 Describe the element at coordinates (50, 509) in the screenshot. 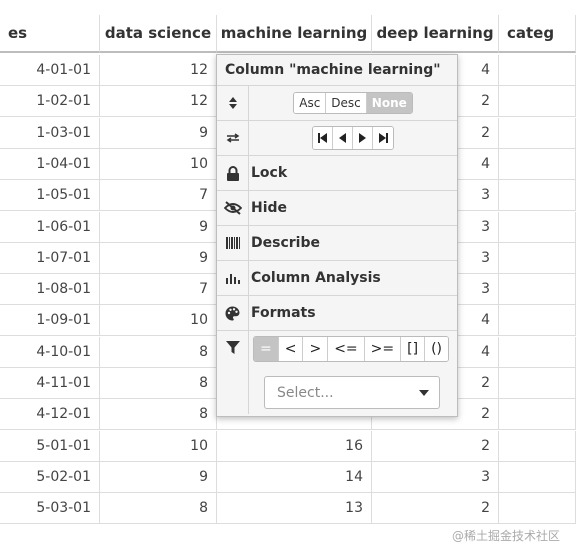

I see `date-cell: 5-03-01` at that location.